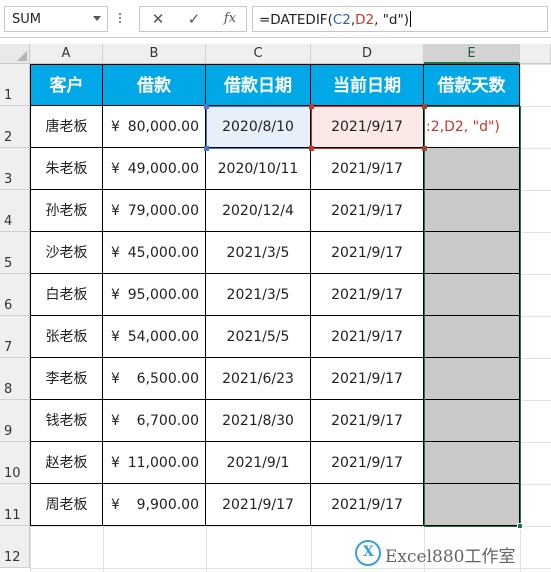  I want to click on amount-cell: ¥9,900.00, so click(154, 505).